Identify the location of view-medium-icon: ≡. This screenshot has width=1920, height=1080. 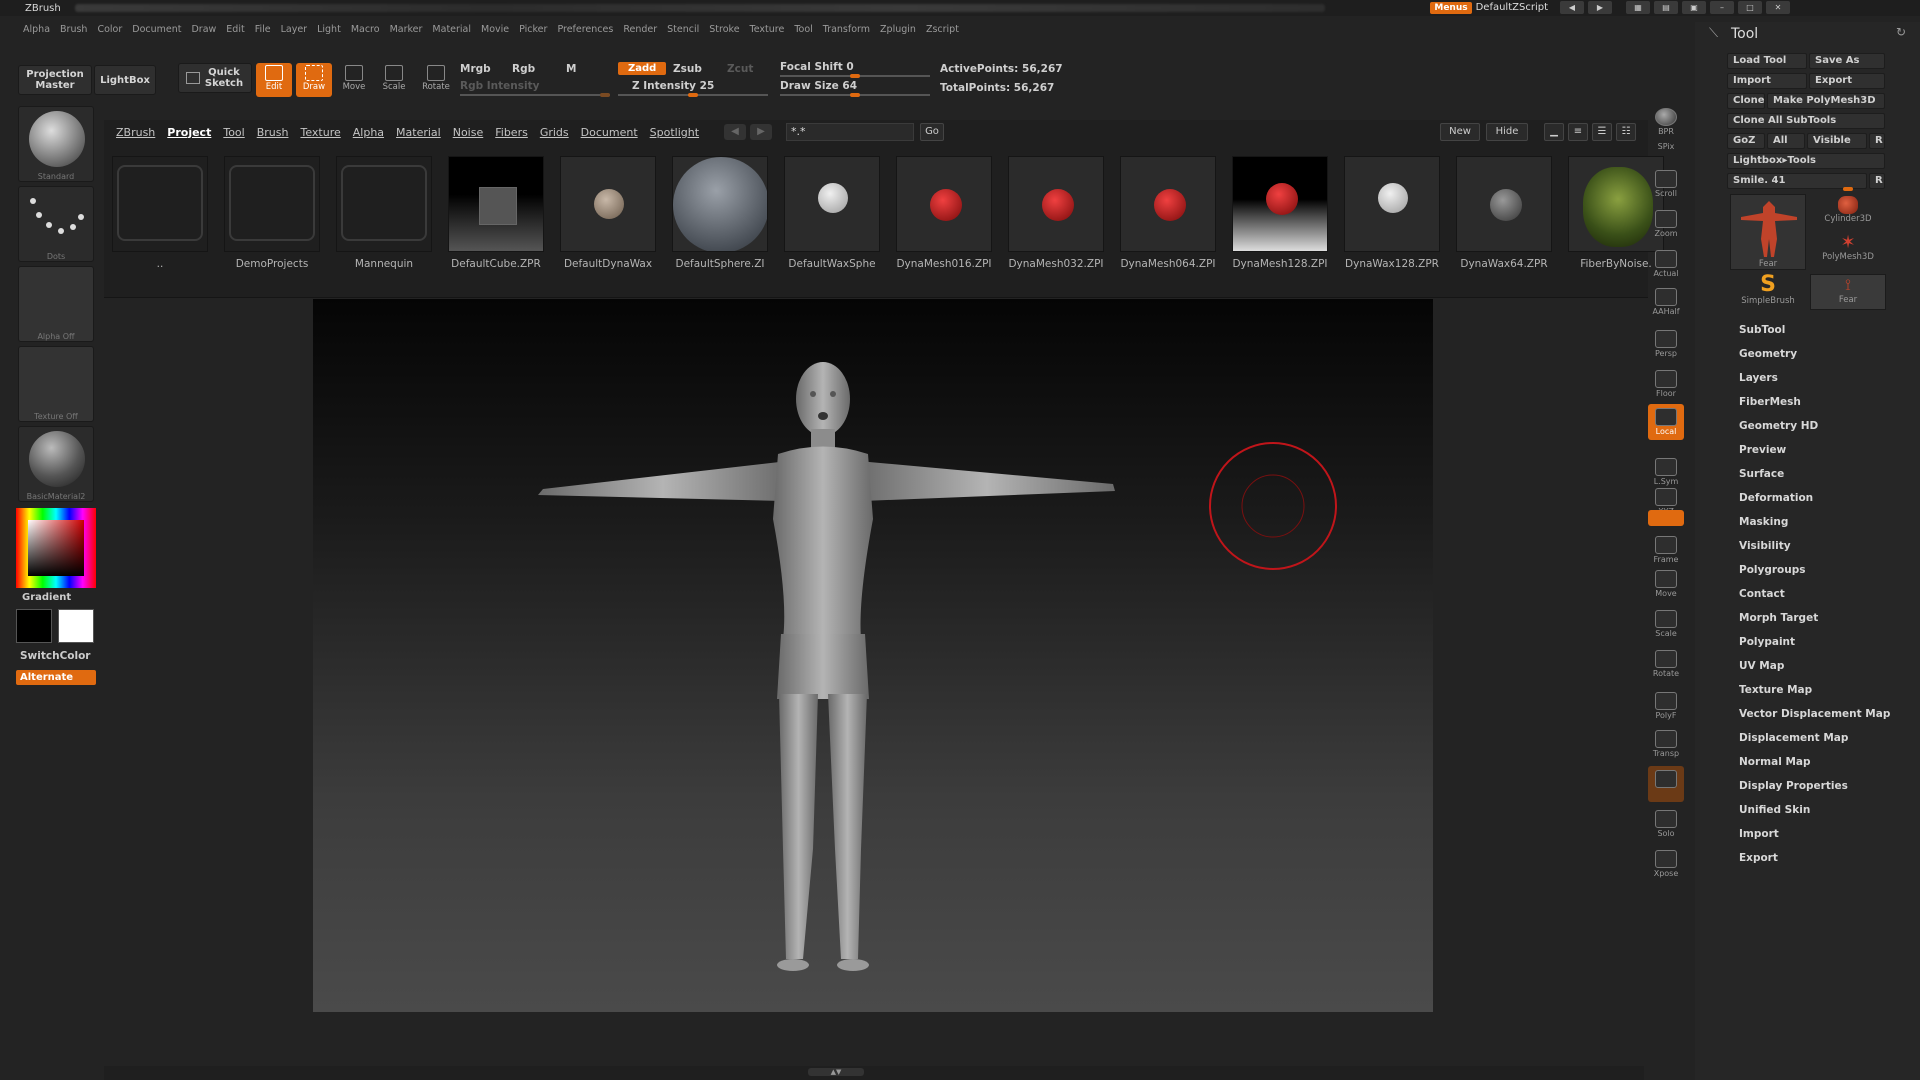
(1578, 132).